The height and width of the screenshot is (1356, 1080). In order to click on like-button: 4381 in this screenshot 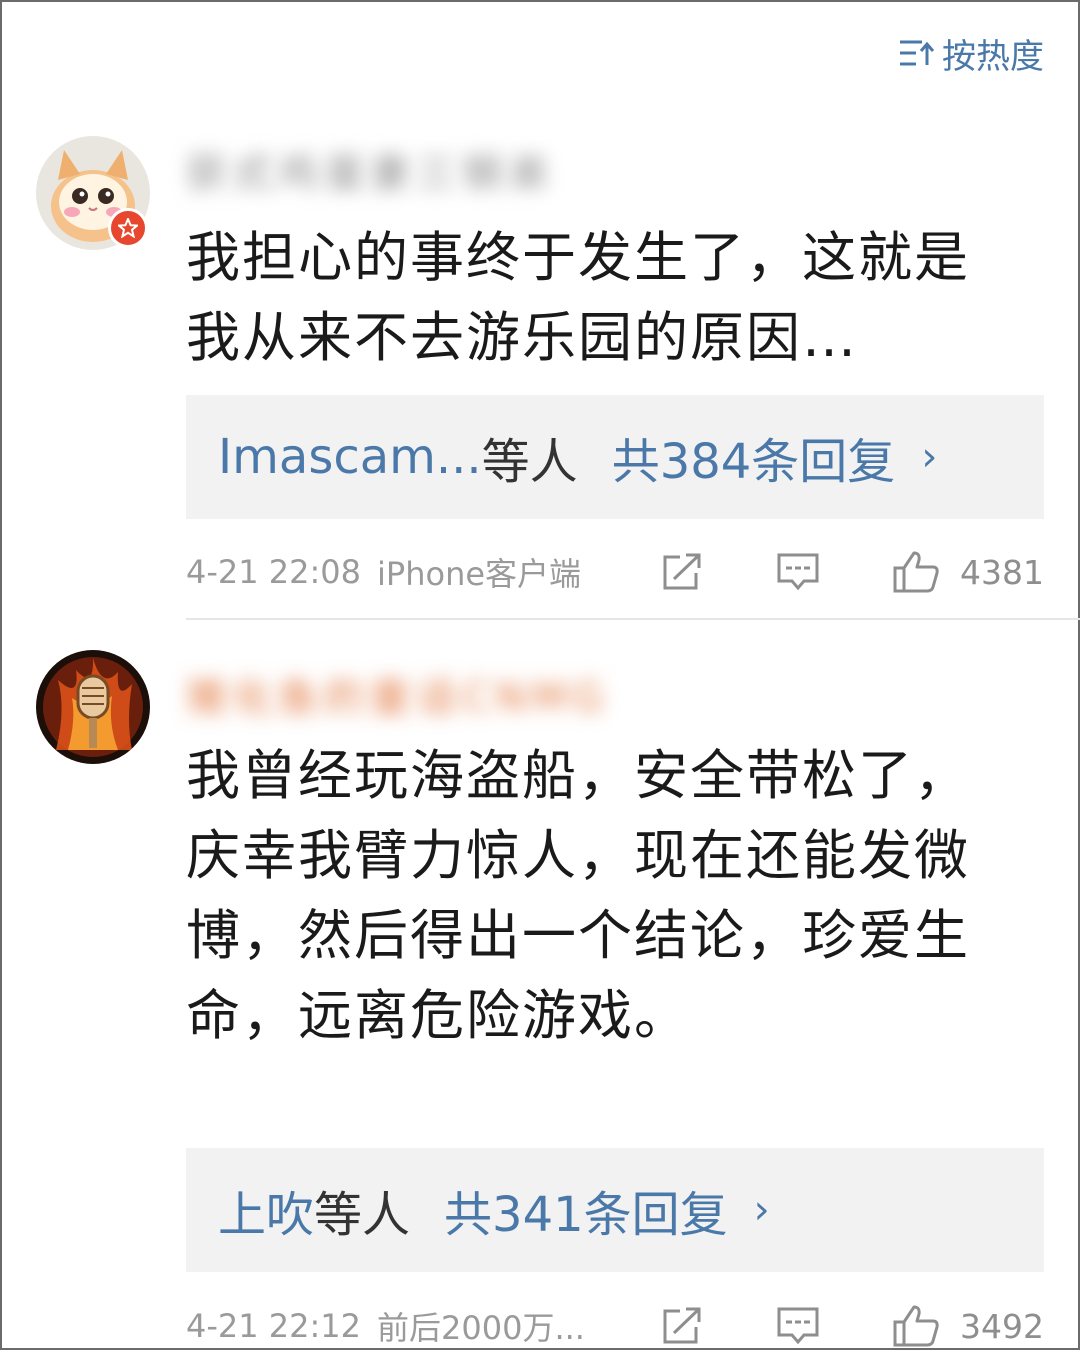, I will do `click(968, 572)`.